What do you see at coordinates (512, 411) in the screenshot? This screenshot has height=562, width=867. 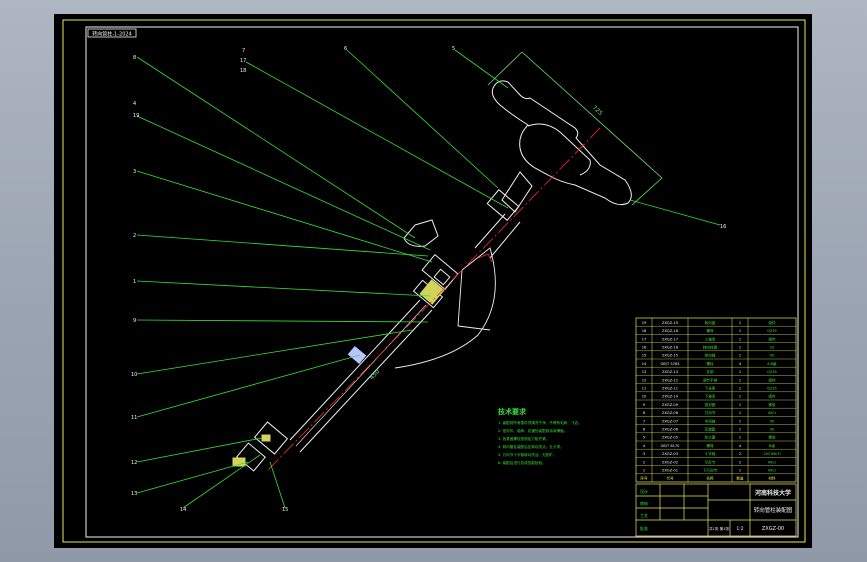 I see `tech-req-title: 技术要求` at bounding box center [512, 411].